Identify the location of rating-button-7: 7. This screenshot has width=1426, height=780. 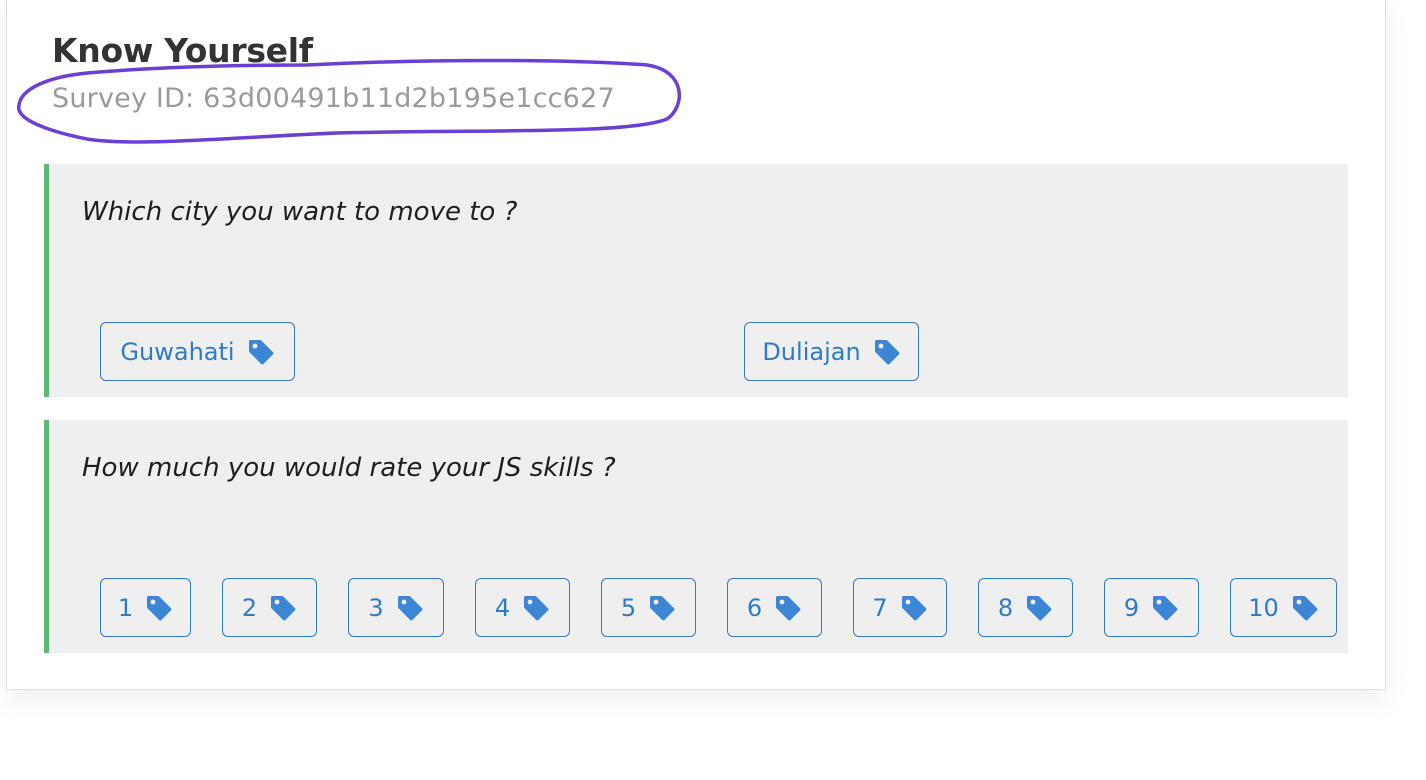
(900, 607).